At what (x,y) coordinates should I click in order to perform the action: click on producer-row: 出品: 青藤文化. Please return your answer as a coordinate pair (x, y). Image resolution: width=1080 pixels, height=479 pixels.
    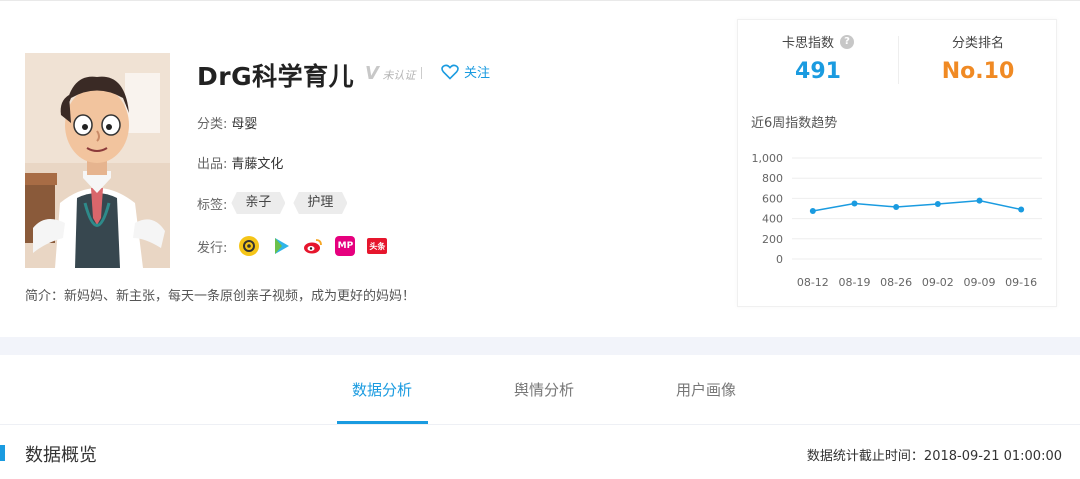
    Looking at the image, I should click on (240, 162).